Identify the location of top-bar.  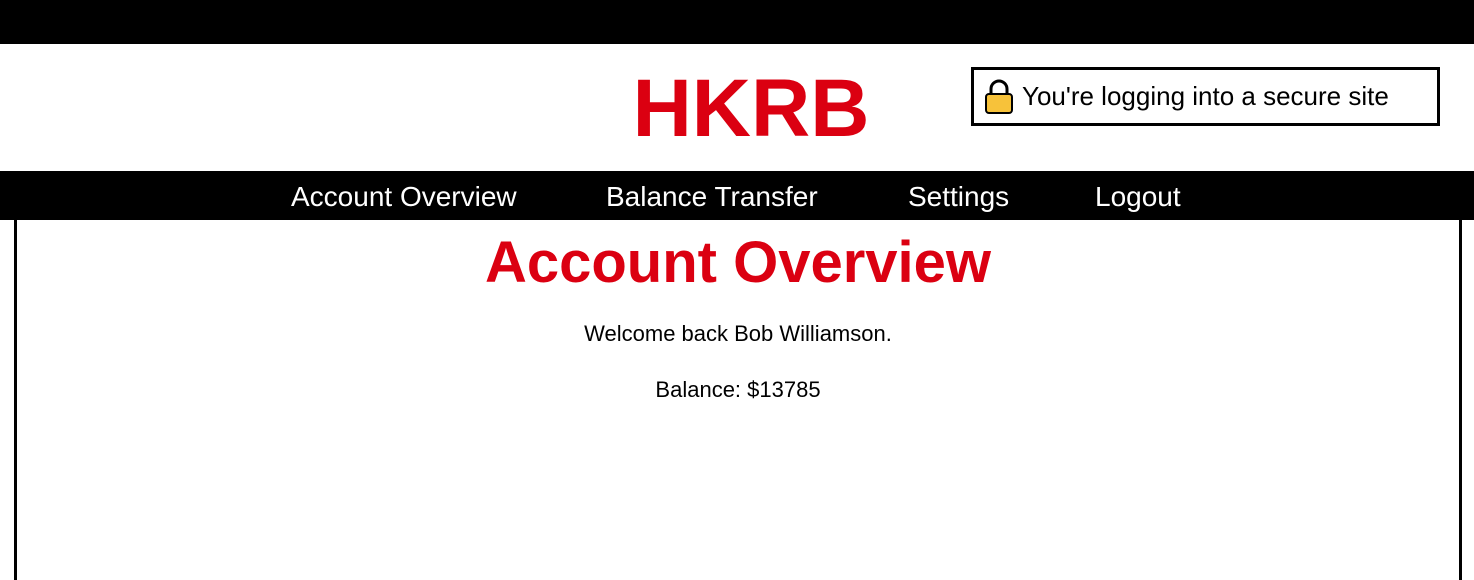
(737, 22).